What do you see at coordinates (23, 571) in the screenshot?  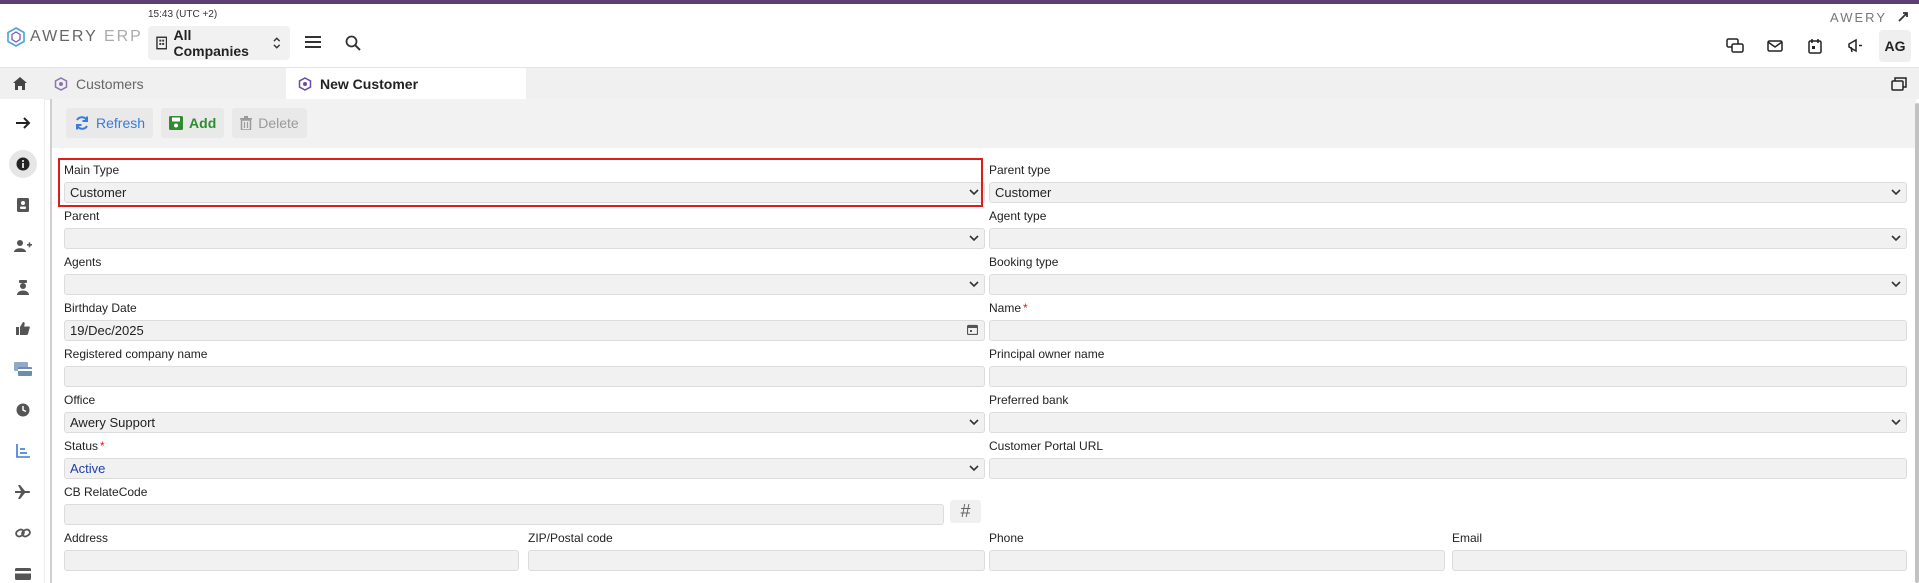 I see `card-icon` at bounding box center [23, 571].